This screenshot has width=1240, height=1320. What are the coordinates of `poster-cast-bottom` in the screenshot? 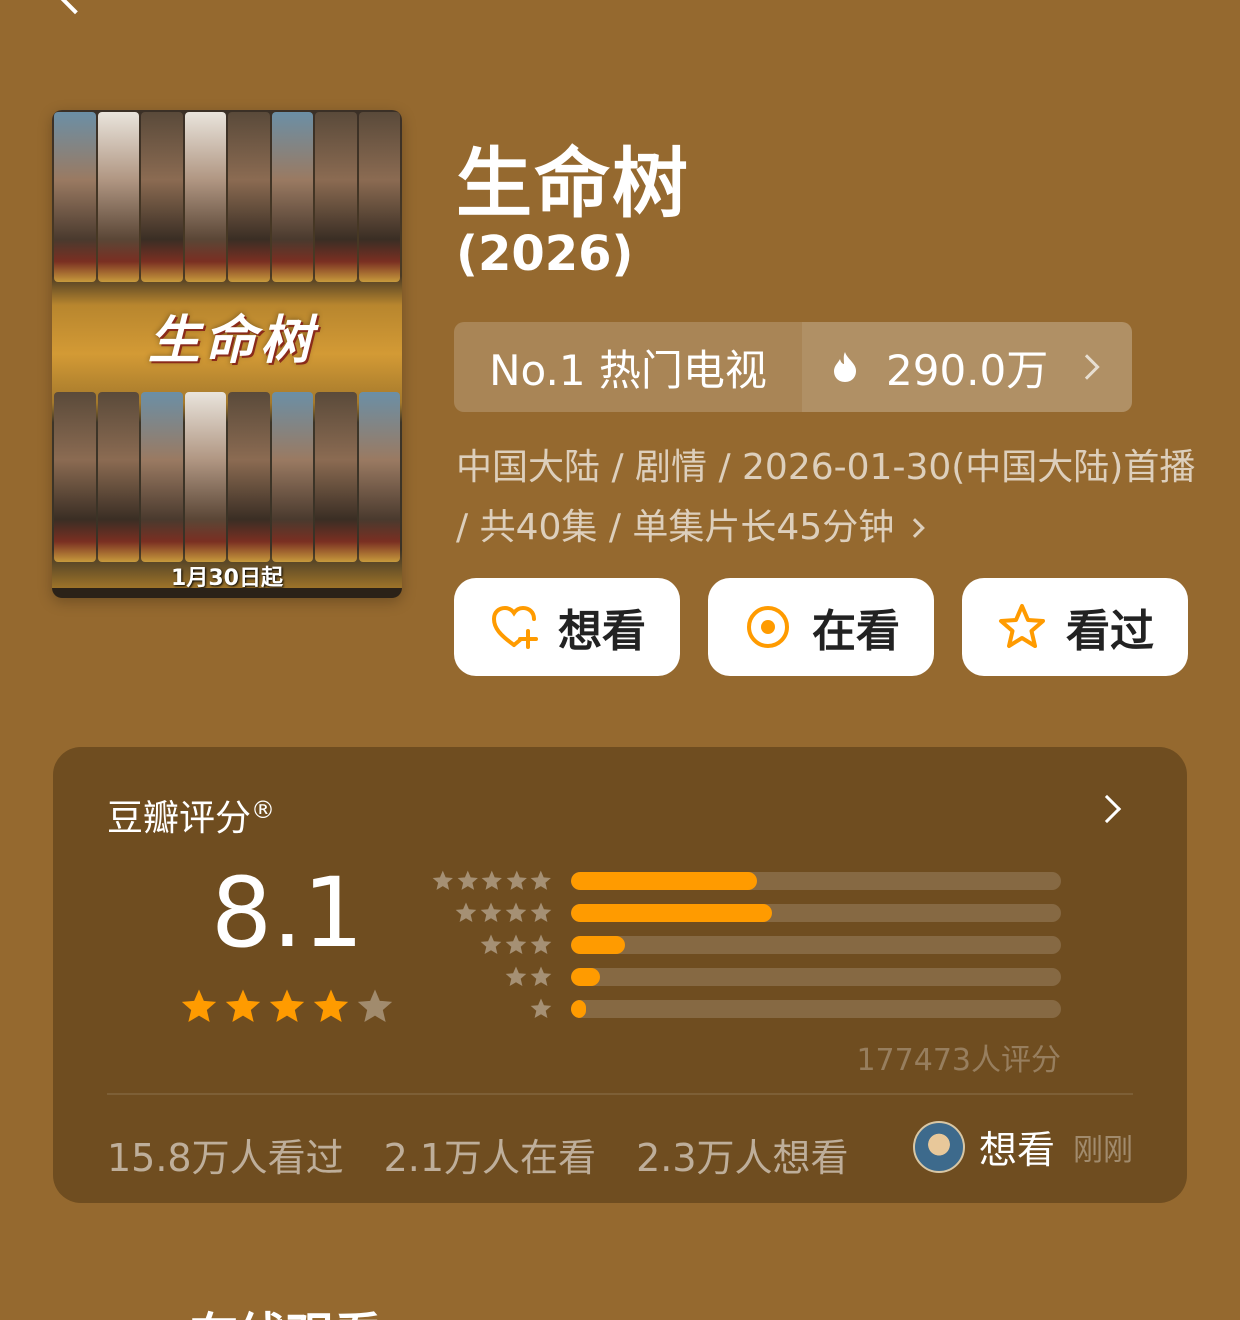 It's located at (227, 477).